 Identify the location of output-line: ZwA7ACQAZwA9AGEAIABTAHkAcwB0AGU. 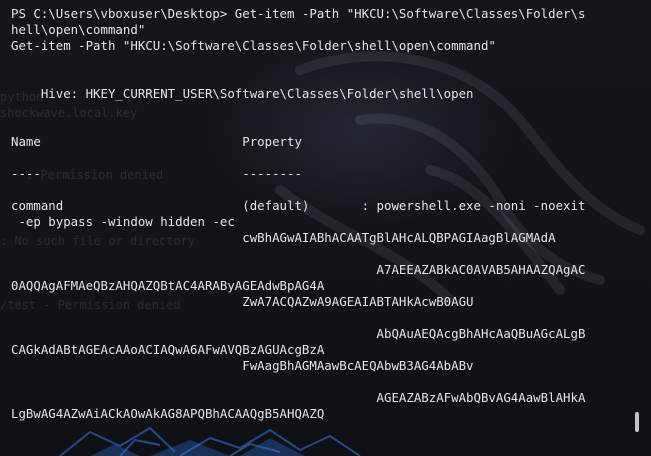
(242, 301).